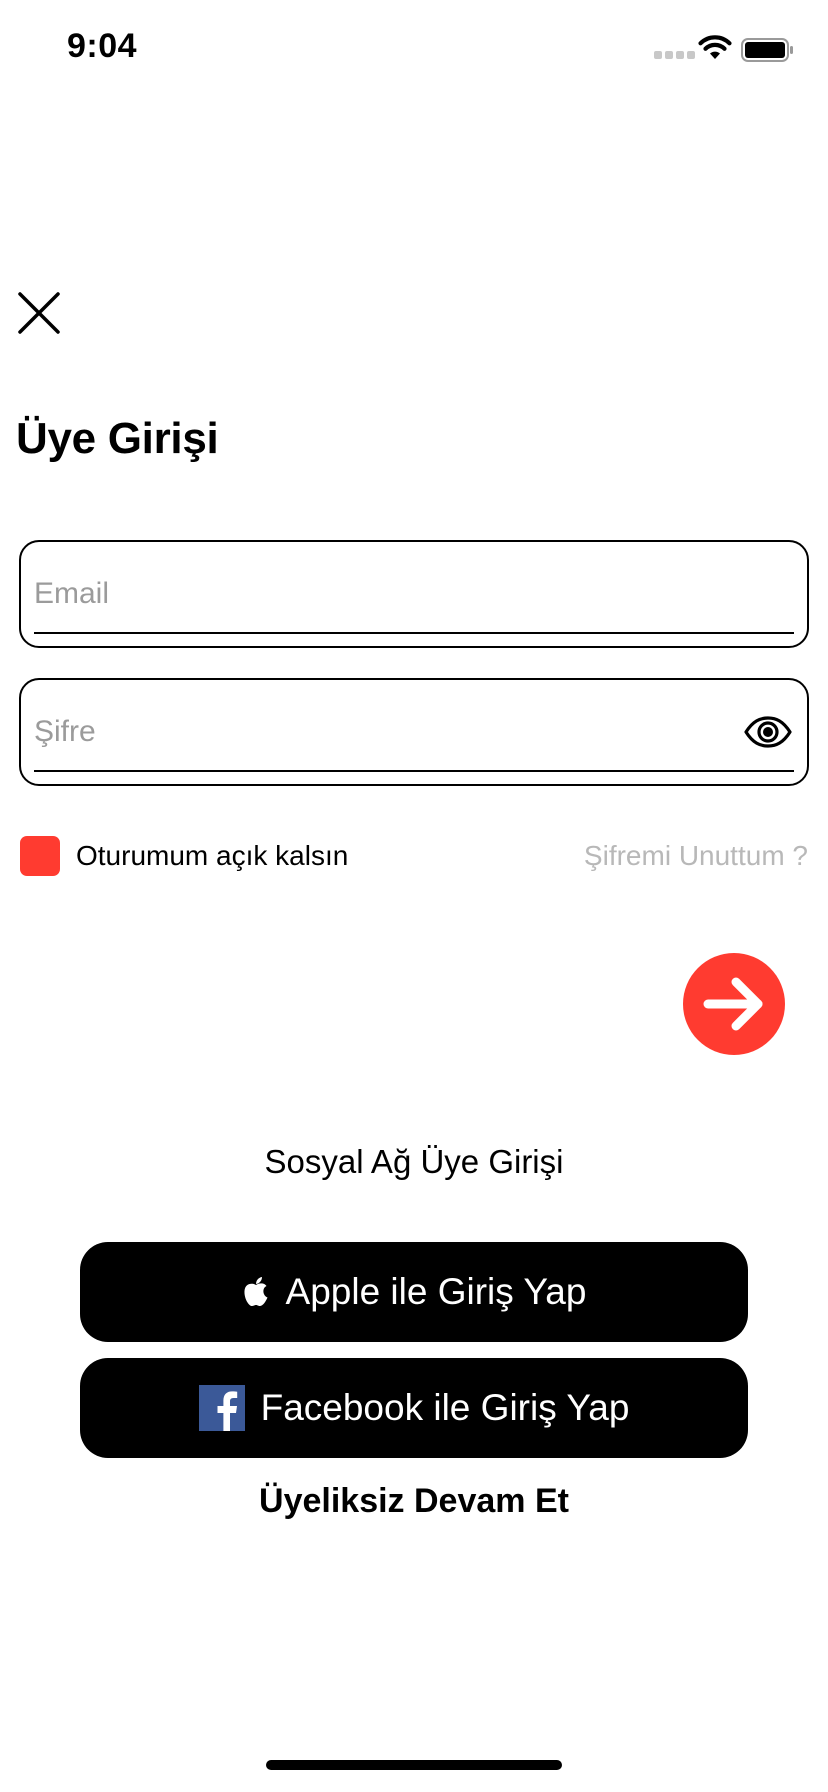  I want to click on submit-button, so click(734, 1004).